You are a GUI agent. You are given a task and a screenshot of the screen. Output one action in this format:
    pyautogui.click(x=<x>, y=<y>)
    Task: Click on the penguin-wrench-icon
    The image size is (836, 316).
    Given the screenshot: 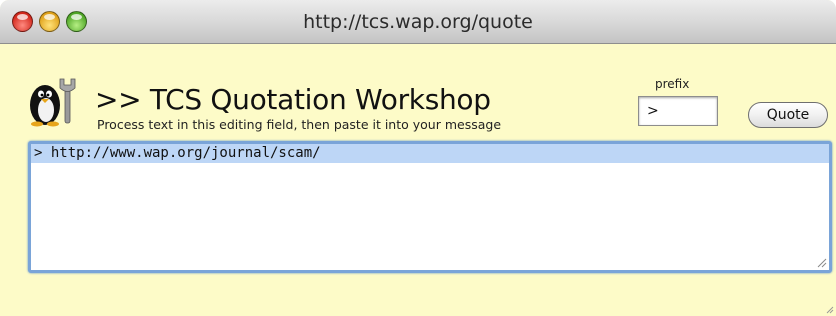 What is the action you would take?
    pyautogui.click(x=53, y=102)
    